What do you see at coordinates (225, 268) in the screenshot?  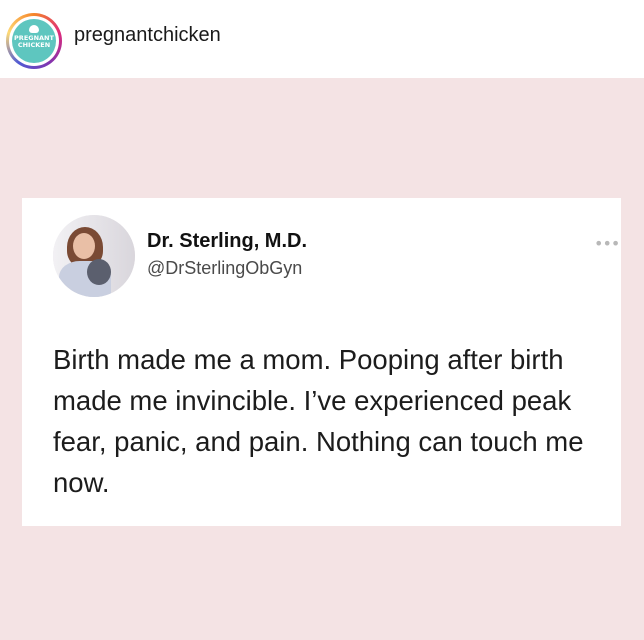 I see `tweet-handle: @DrSterlingObGyn` at bounding box center [225, 268].